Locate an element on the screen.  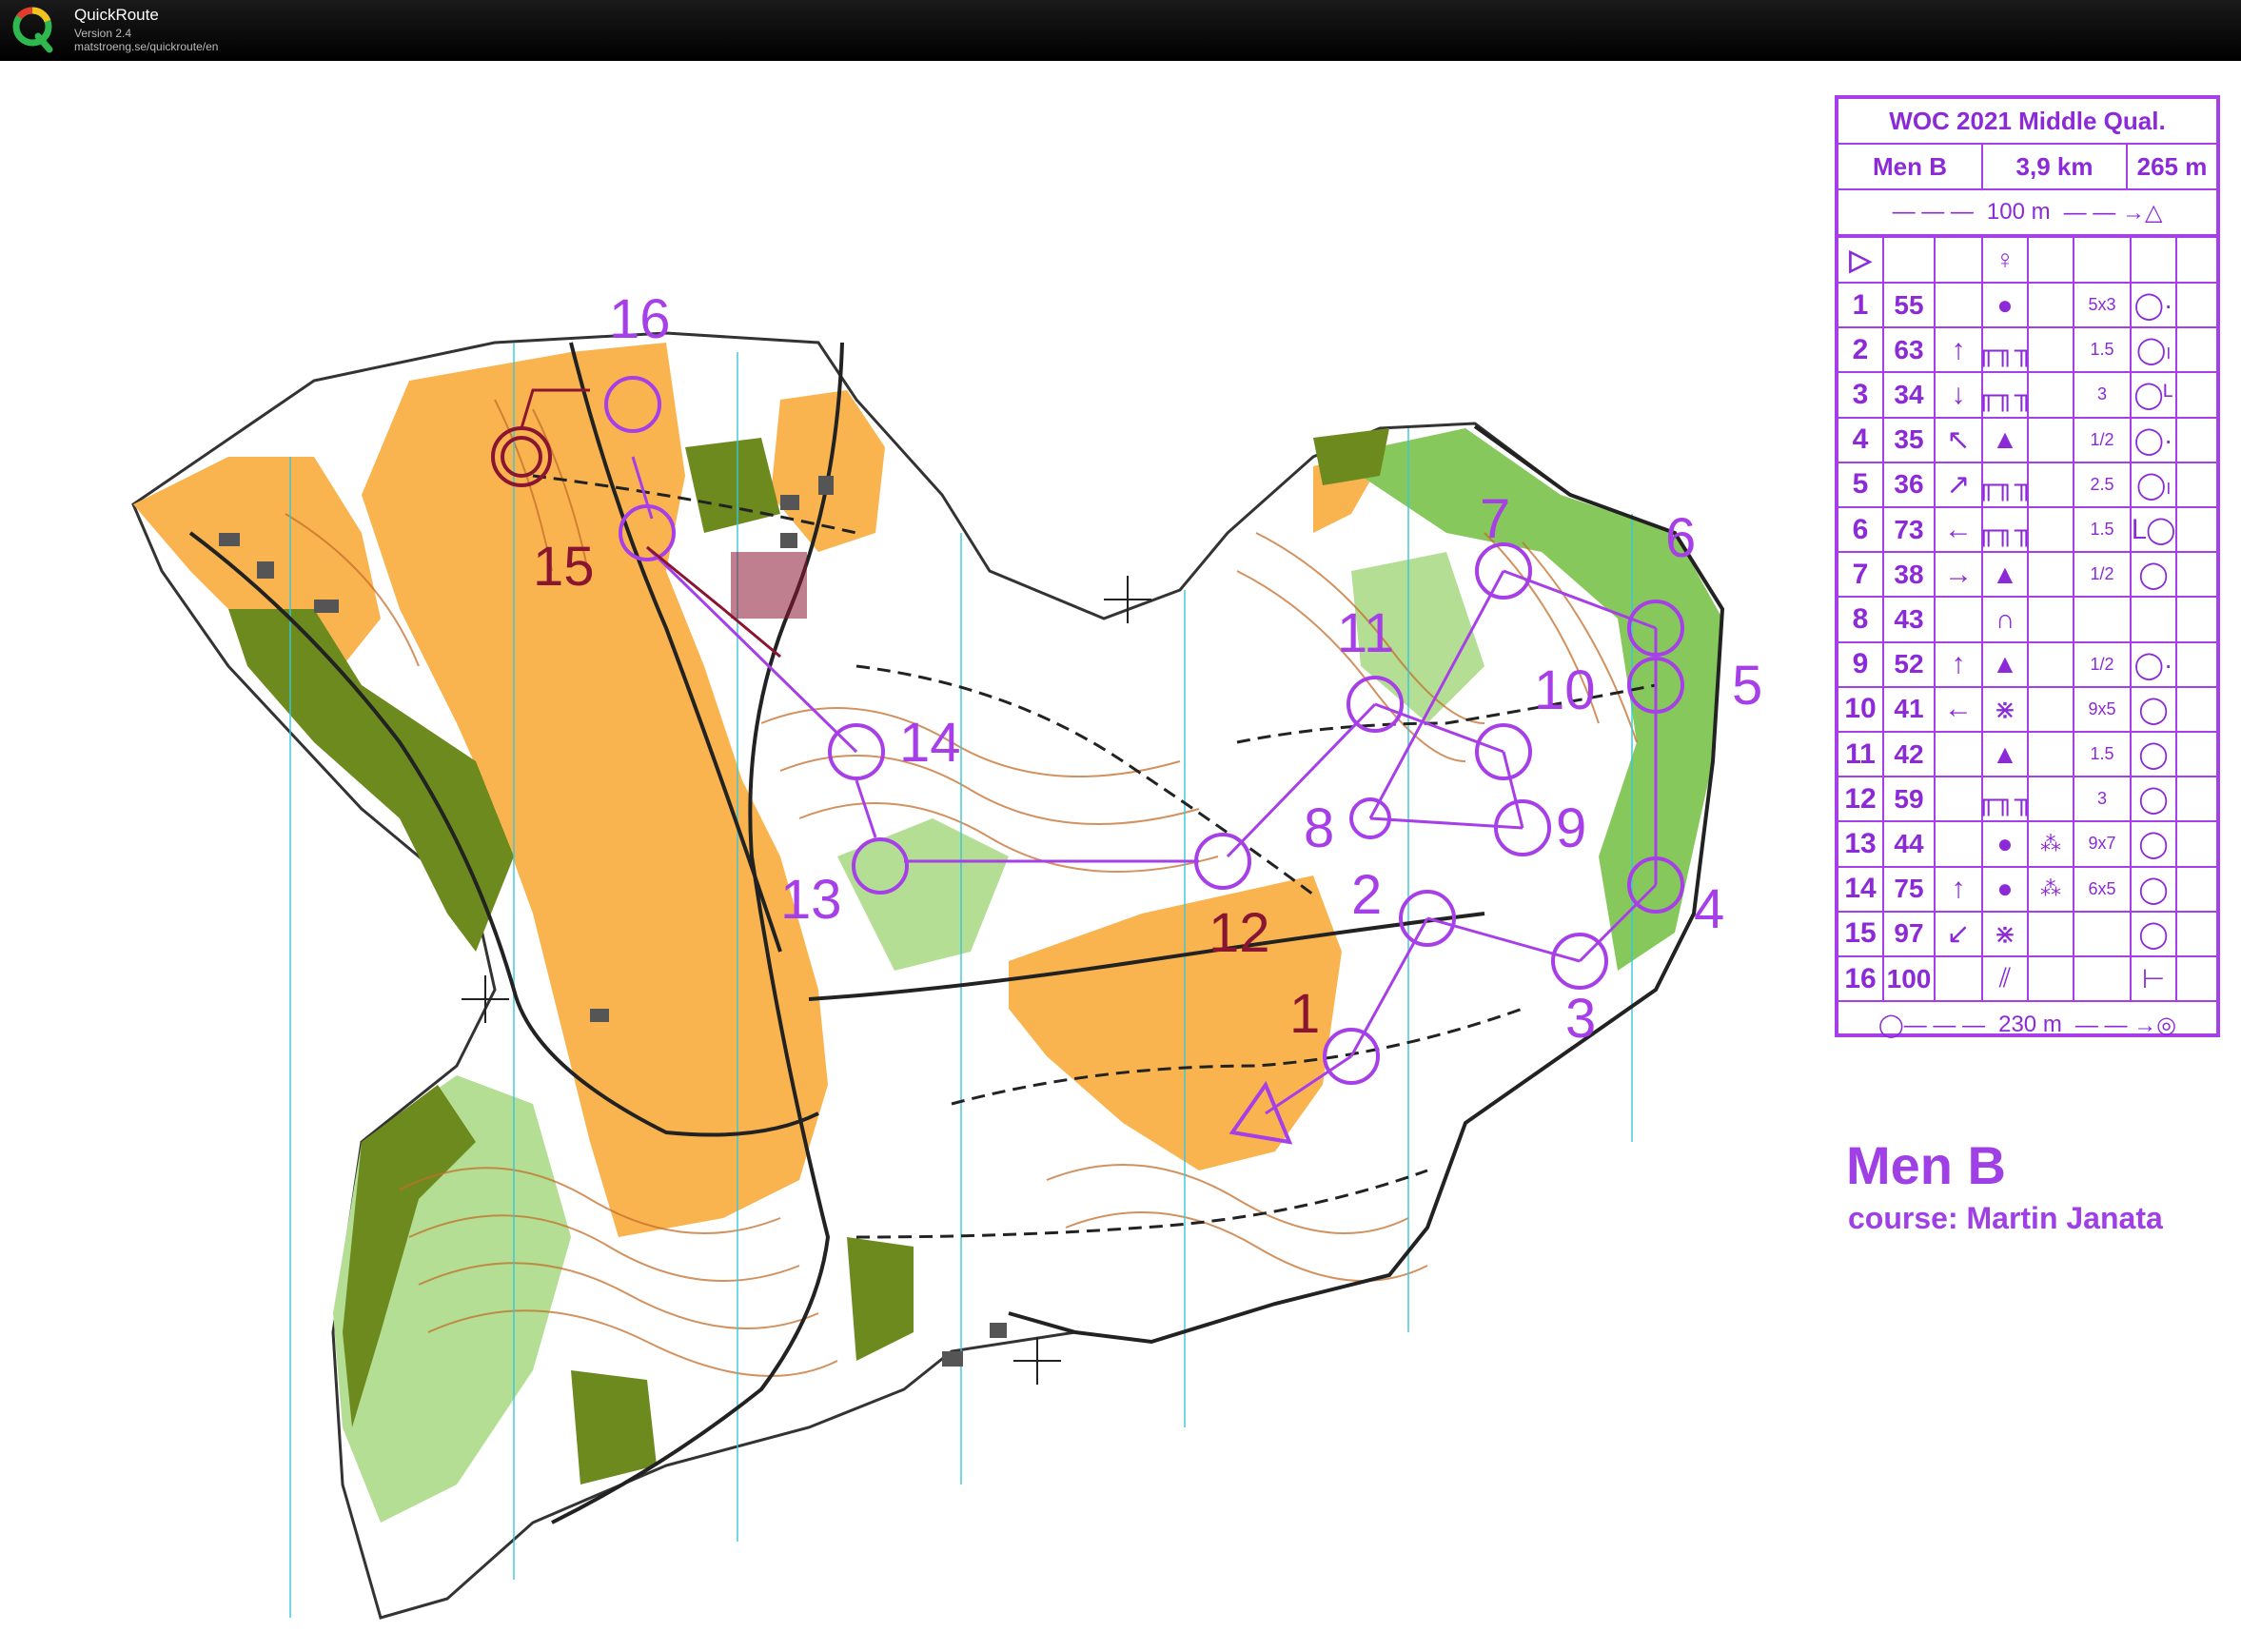
desc-control-row: 4 35 ↖ ▲ 1/2 ◯· is located at coordinates (2027, 441).